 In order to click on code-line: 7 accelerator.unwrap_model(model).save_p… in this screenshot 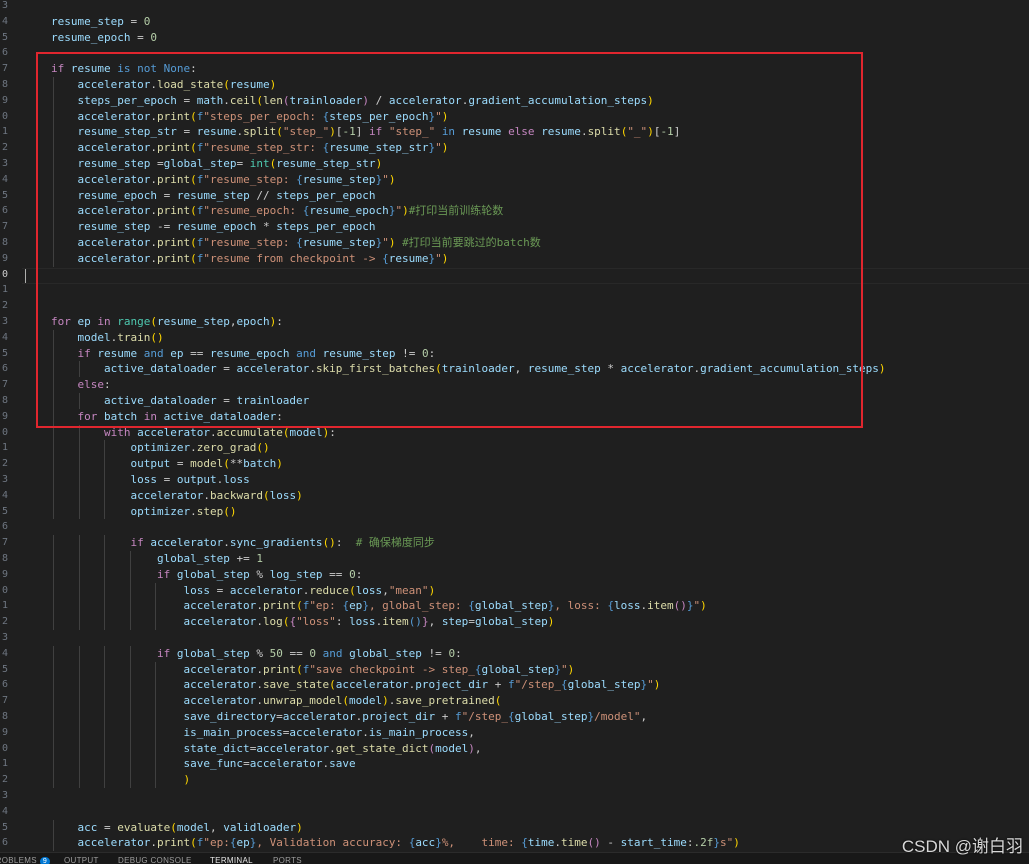, I will do `click(514, 701)`.